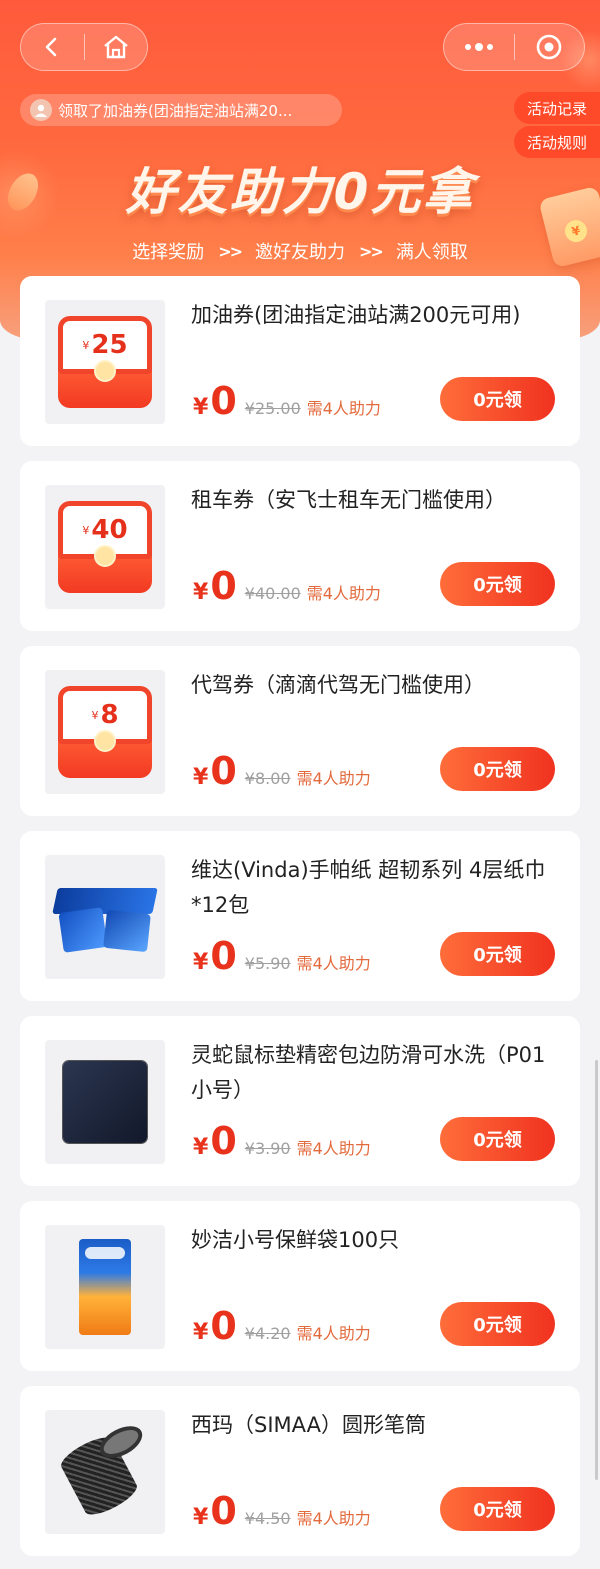  Describe the element at coordinates (368, 887) in the screenshot. I see `product-title: 维达(Vinda)手帕纸 超韧系列 4层纸巾*12包` at that location.